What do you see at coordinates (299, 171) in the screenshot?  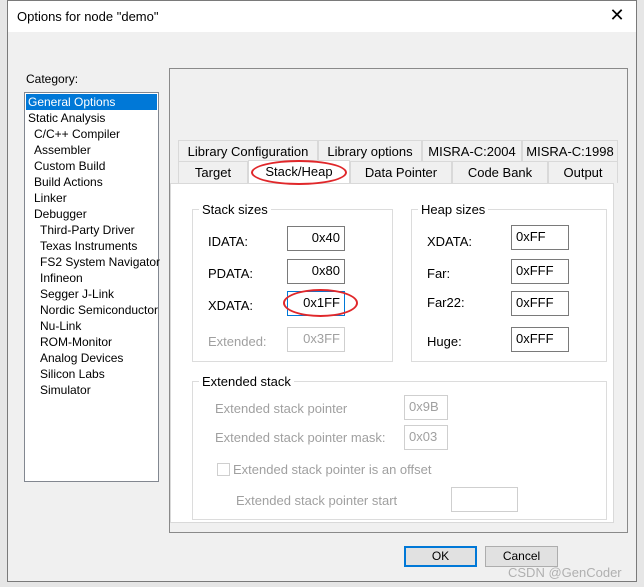 I see `tab-stack-heap: Stack/Heap` at bounding box center [299, 171].